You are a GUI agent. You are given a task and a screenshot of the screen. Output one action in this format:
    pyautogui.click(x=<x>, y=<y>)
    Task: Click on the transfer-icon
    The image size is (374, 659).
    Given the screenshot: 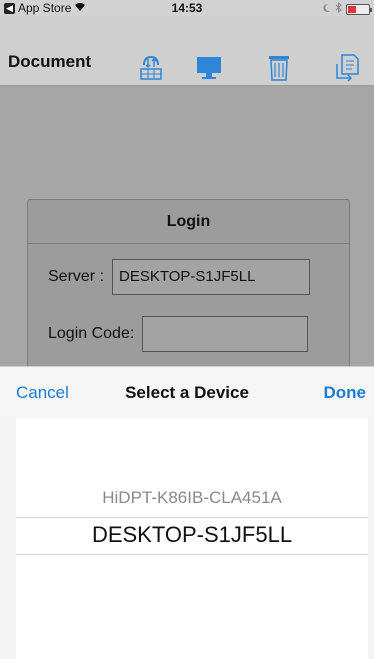 What is the action you would take?
    pyautogui.click(x=151, y=67)
    